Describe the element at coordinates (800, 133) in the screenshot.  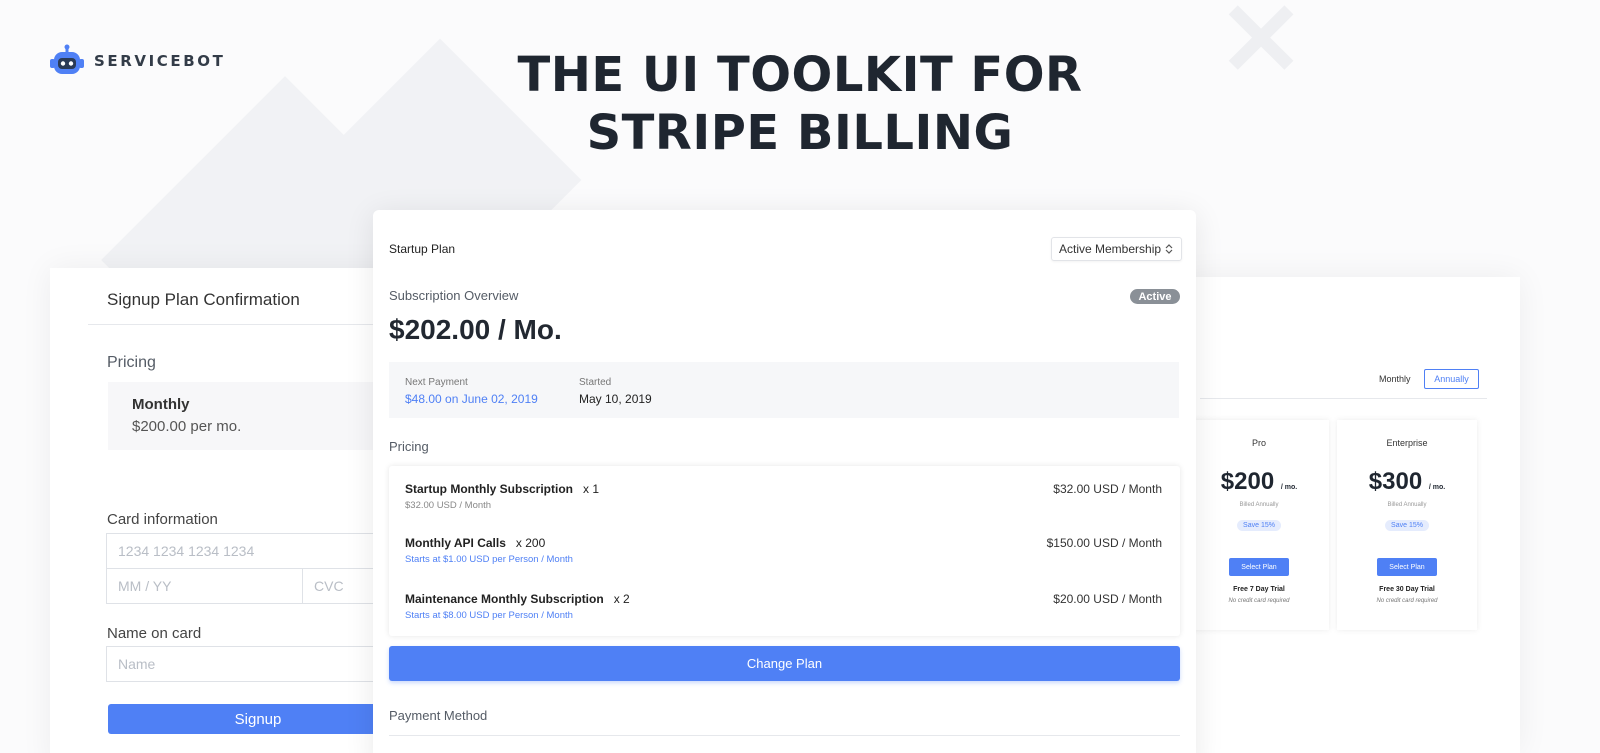
I see `headline-line-2: STRIPE BILLING` at that location.